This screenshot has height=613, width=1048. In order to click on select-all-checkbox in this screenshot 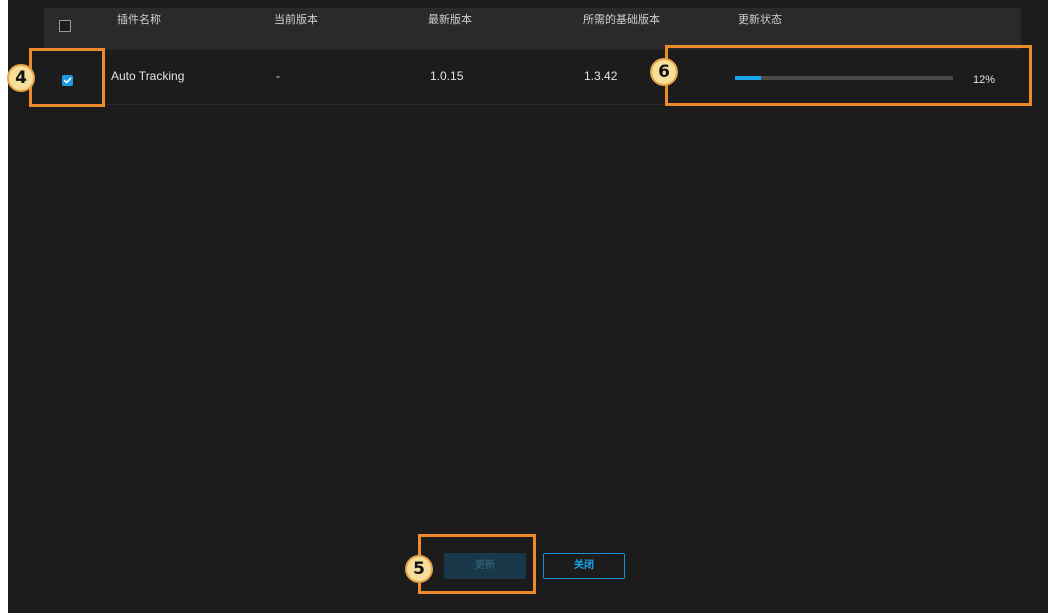, I will do `click(65, 26)`.